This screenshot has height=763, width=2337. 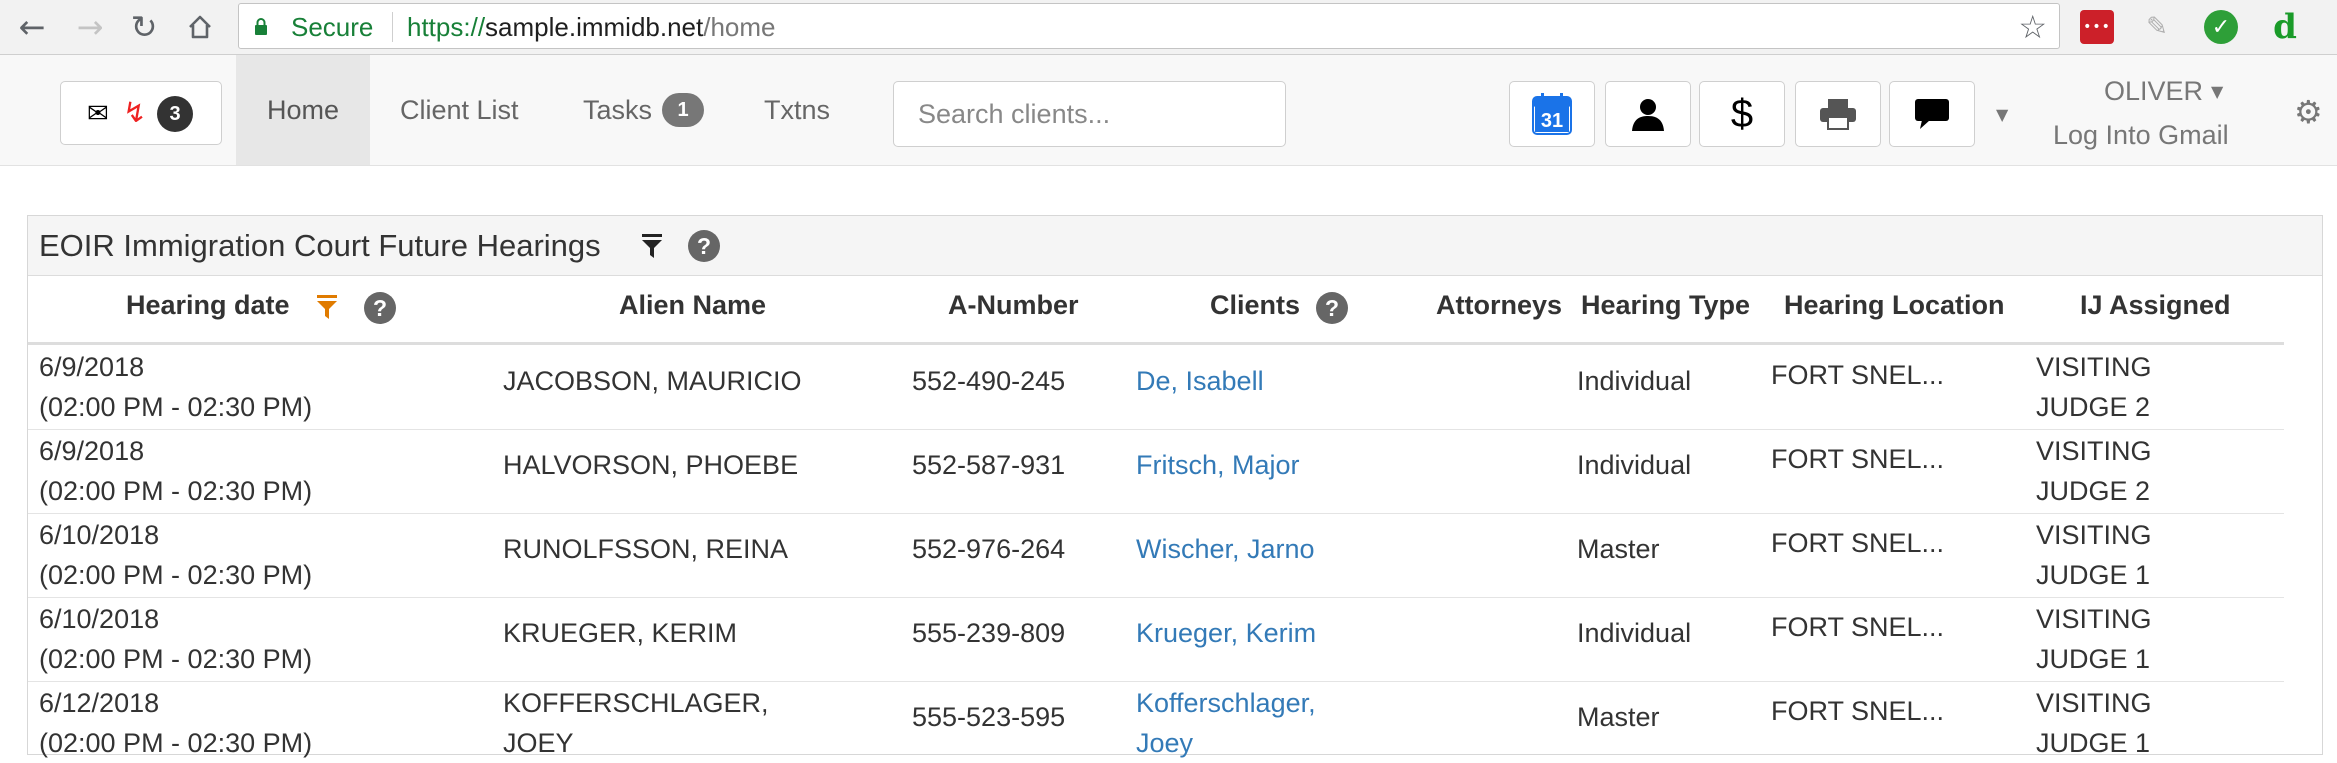 What do you see at coordinates (99, 619) in the screenshot?
I see `hearing-date: 6/10/2018` at bounding box center [99, 619].